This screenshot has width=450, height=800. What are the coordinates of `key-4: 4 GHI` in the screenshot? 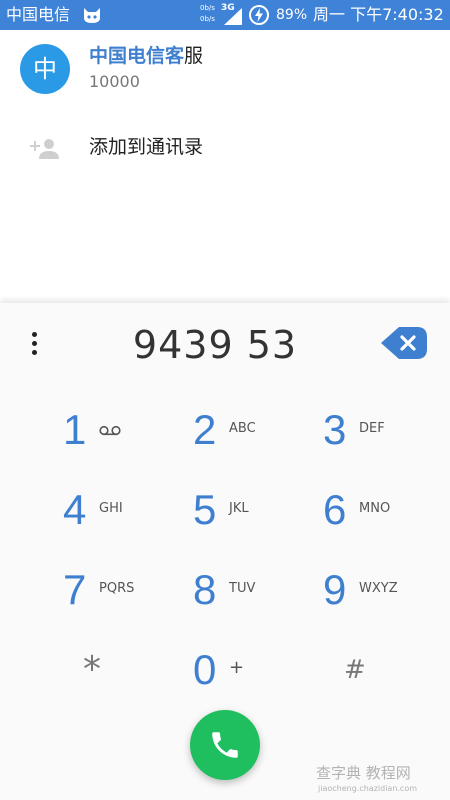 It's located at (128, 510).